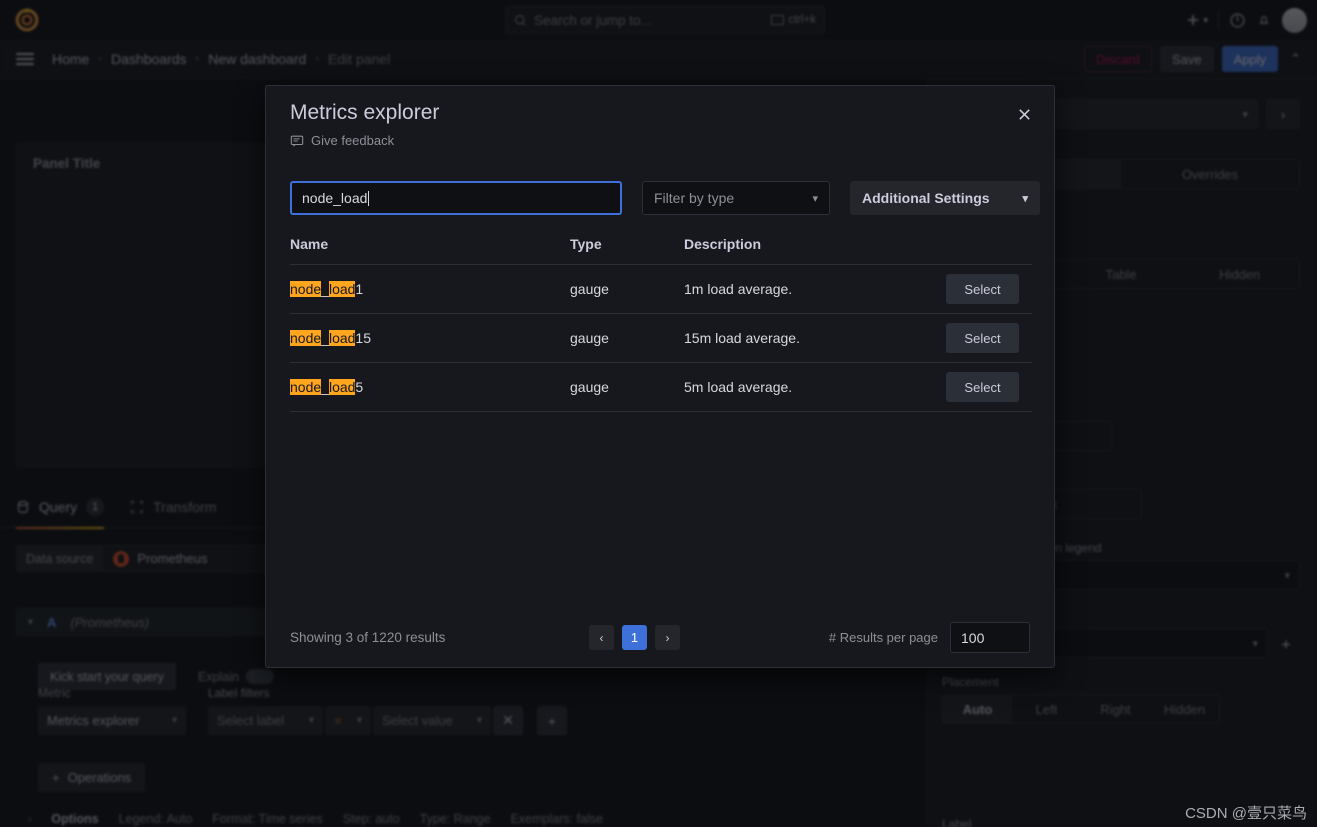 This screenshot has height=827, width=1317. Describe the element at coordinates (742, 338) in the screenshot. I see `metric-description-cell: 15m load average.` at that location.